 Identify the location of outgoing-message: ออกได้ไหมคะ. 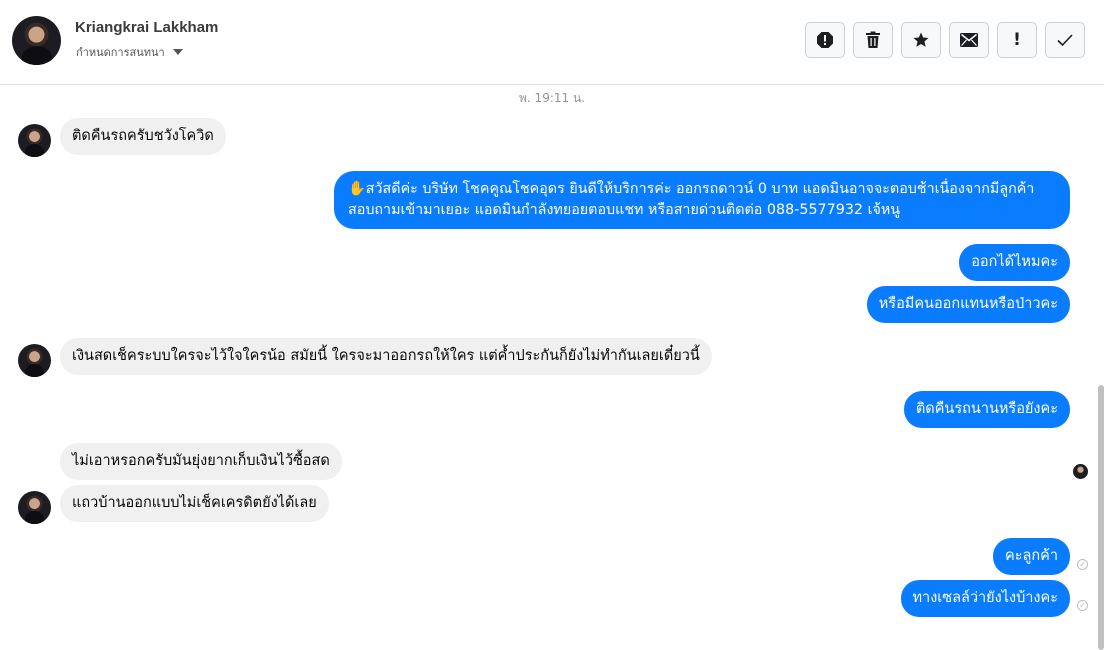
(1014, 262).